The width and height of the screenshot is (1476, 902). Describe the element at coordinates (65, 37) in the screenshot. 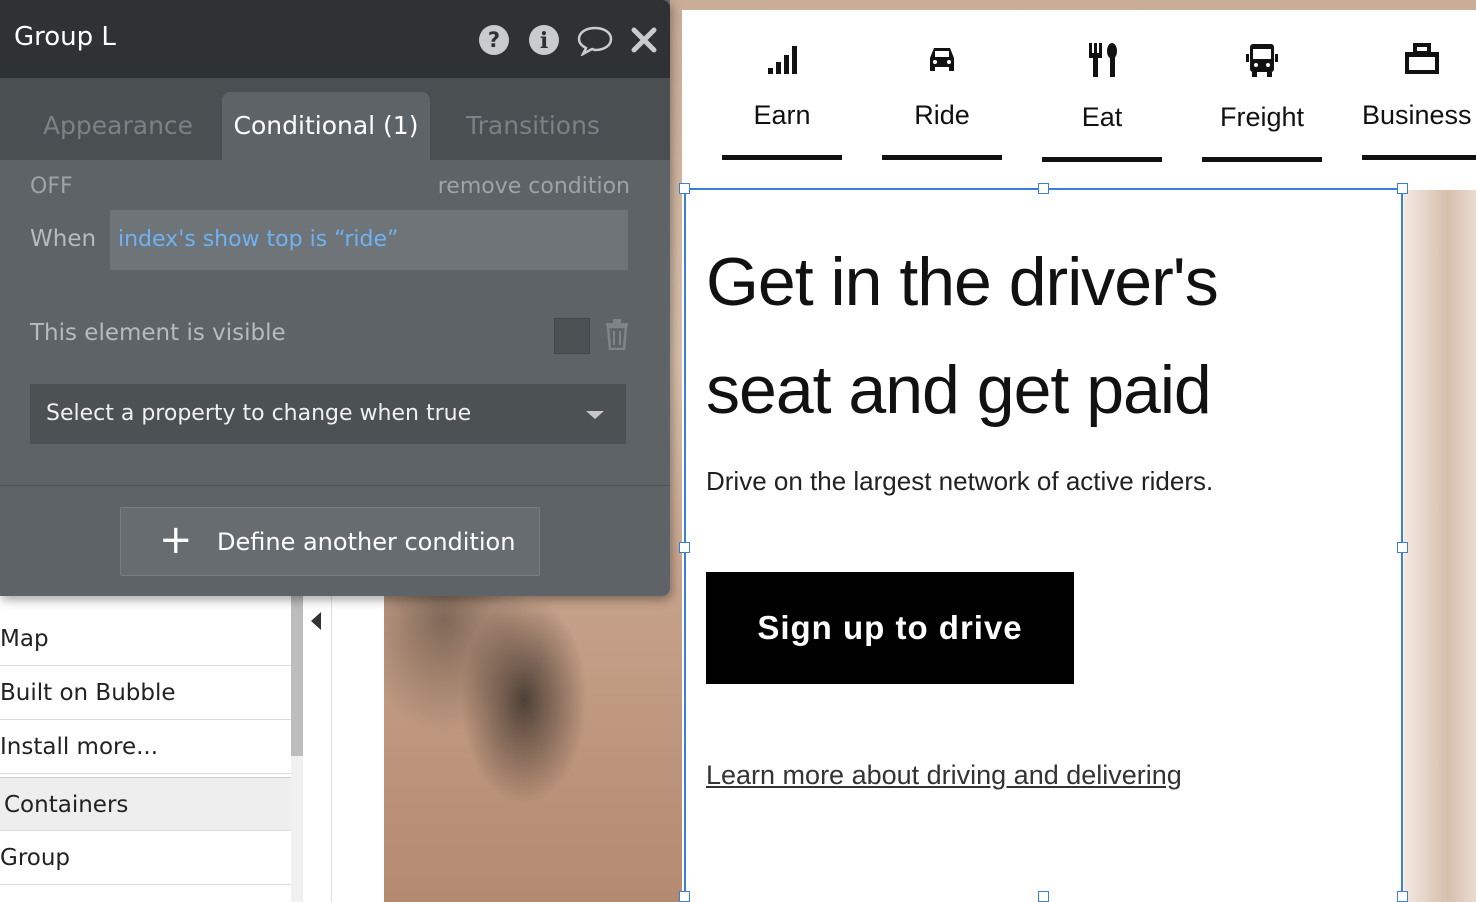

I see `property-editor-title: Group L` at that location.